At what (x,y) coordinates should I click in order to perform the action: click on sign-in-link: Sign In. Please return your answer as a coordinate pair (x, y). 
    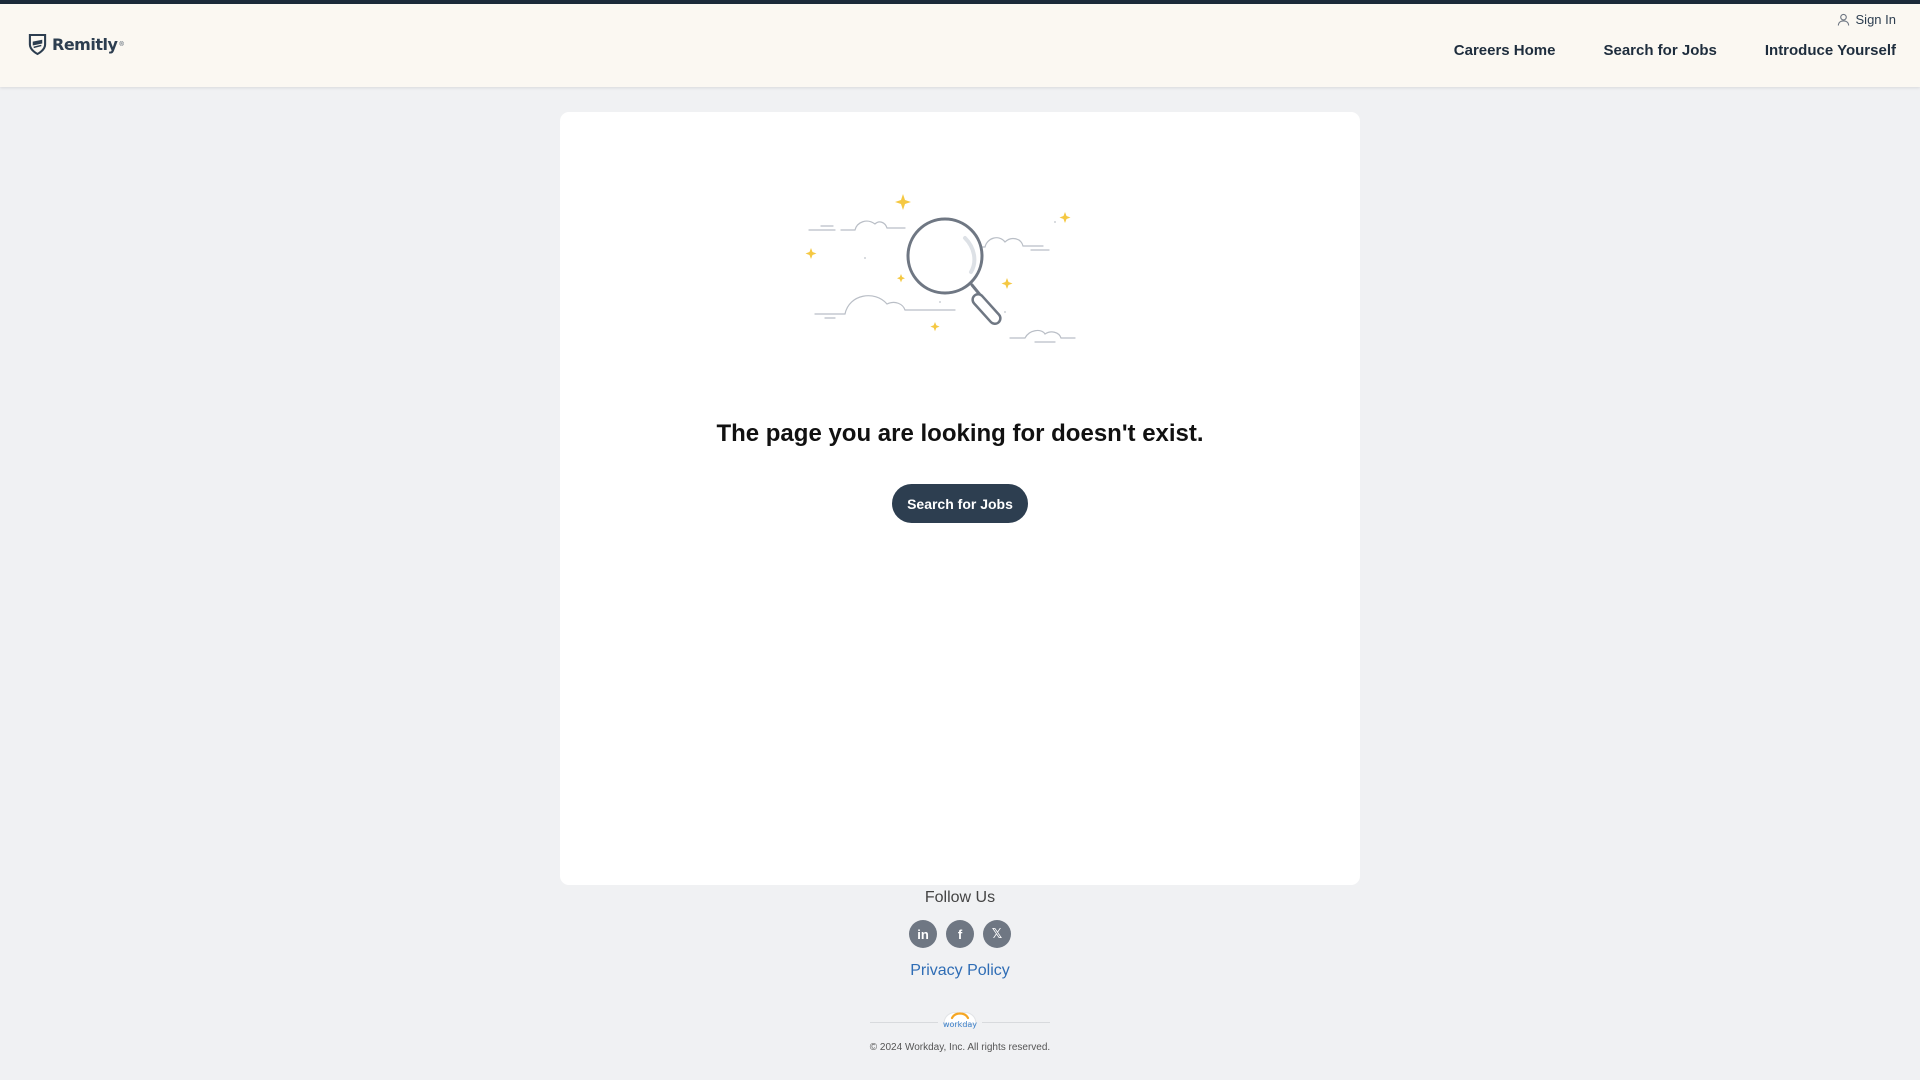
    Looking at the image, I should click on (1866, 19).